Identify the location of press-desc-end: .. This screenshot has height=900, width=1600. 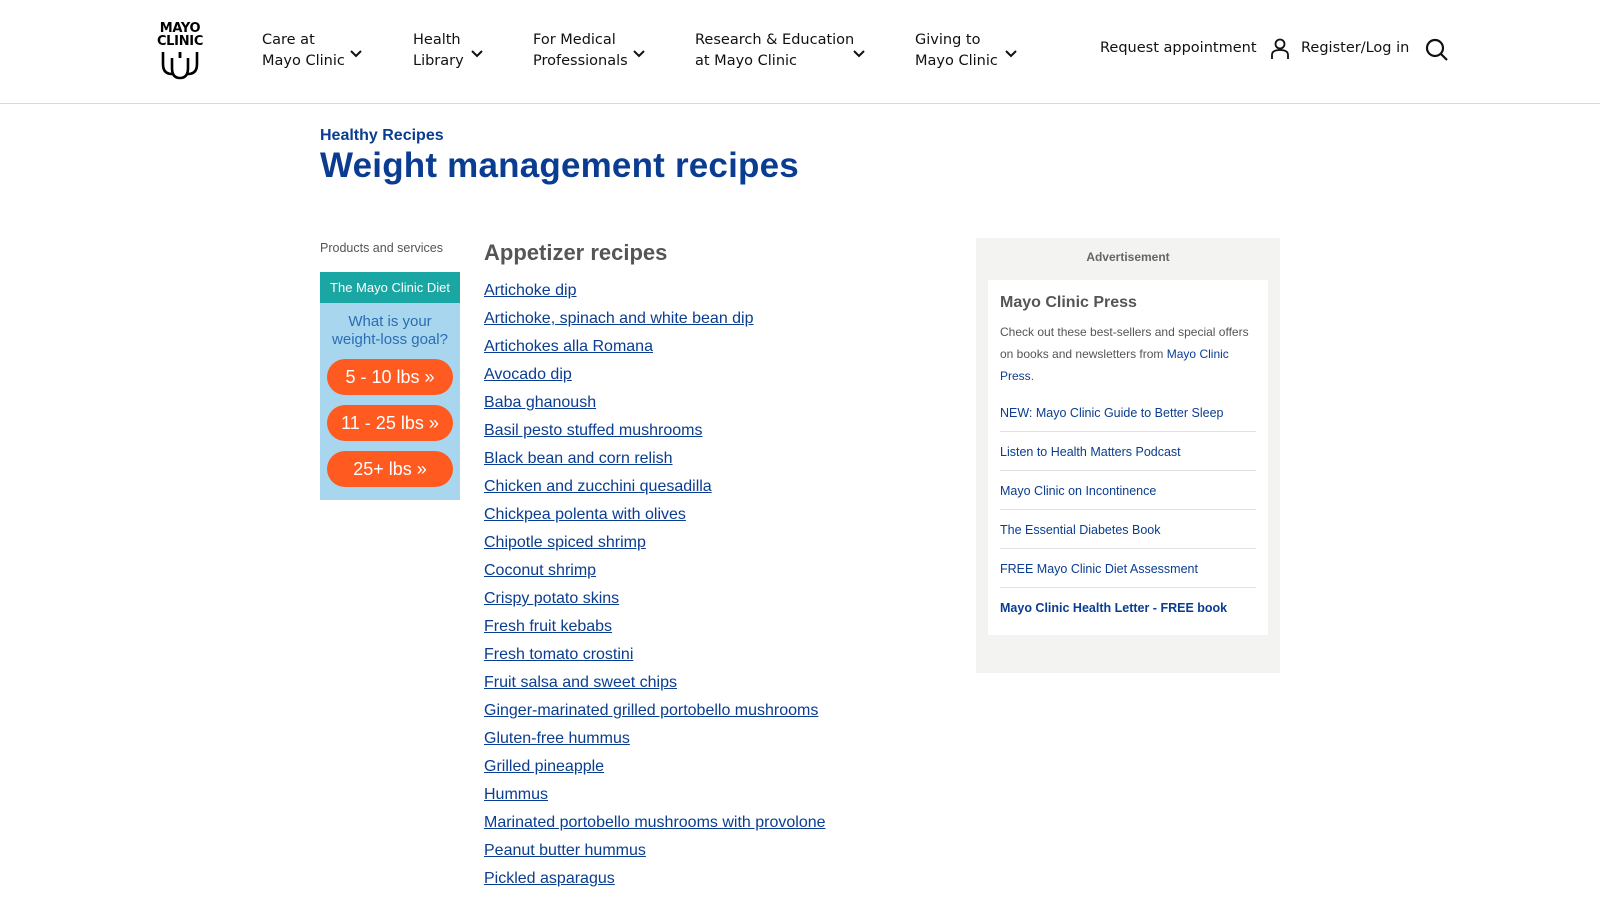
(1032, 376).